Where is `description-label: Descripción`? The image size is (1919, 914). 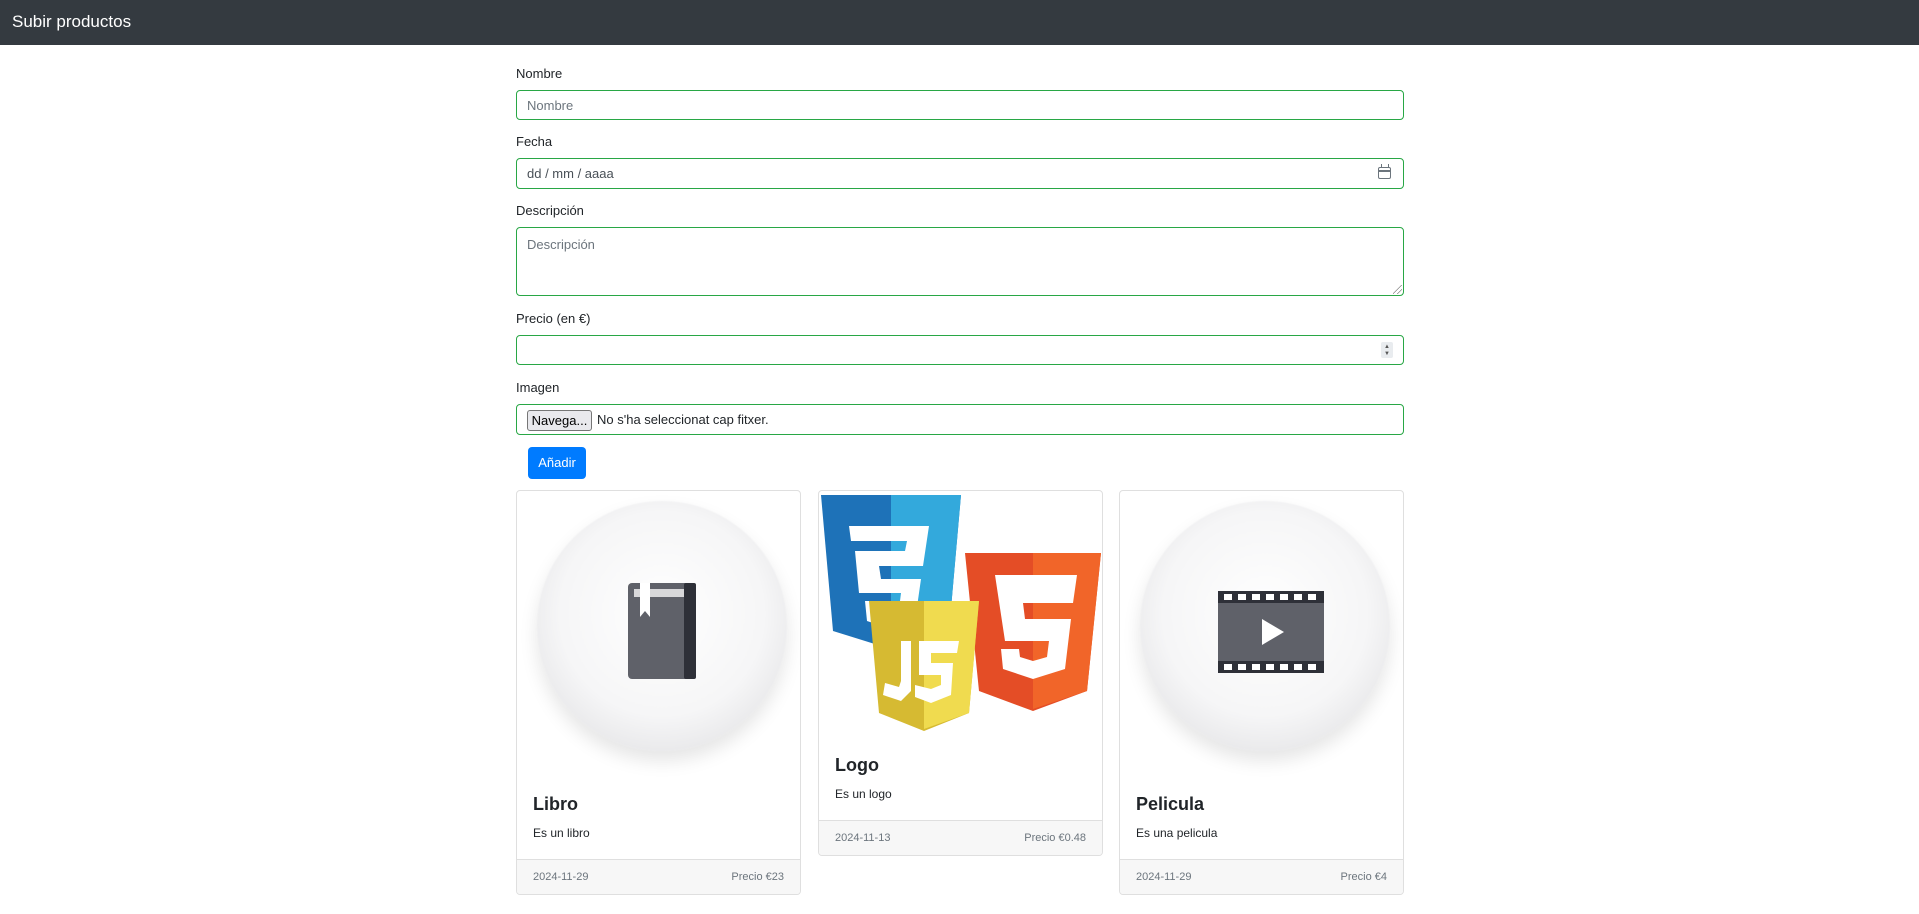 description-label: Descripción is located at coordinates (550, 210).